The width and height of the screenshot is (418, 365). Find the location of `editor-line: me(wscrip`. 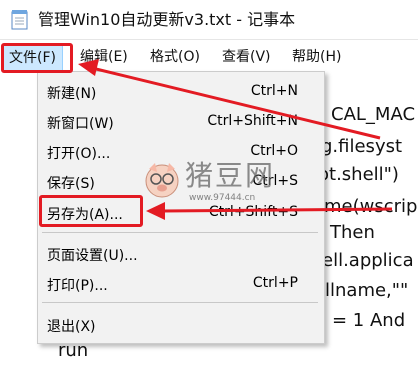

editor-line: me(wscrip is located at coordinates (371, 206).